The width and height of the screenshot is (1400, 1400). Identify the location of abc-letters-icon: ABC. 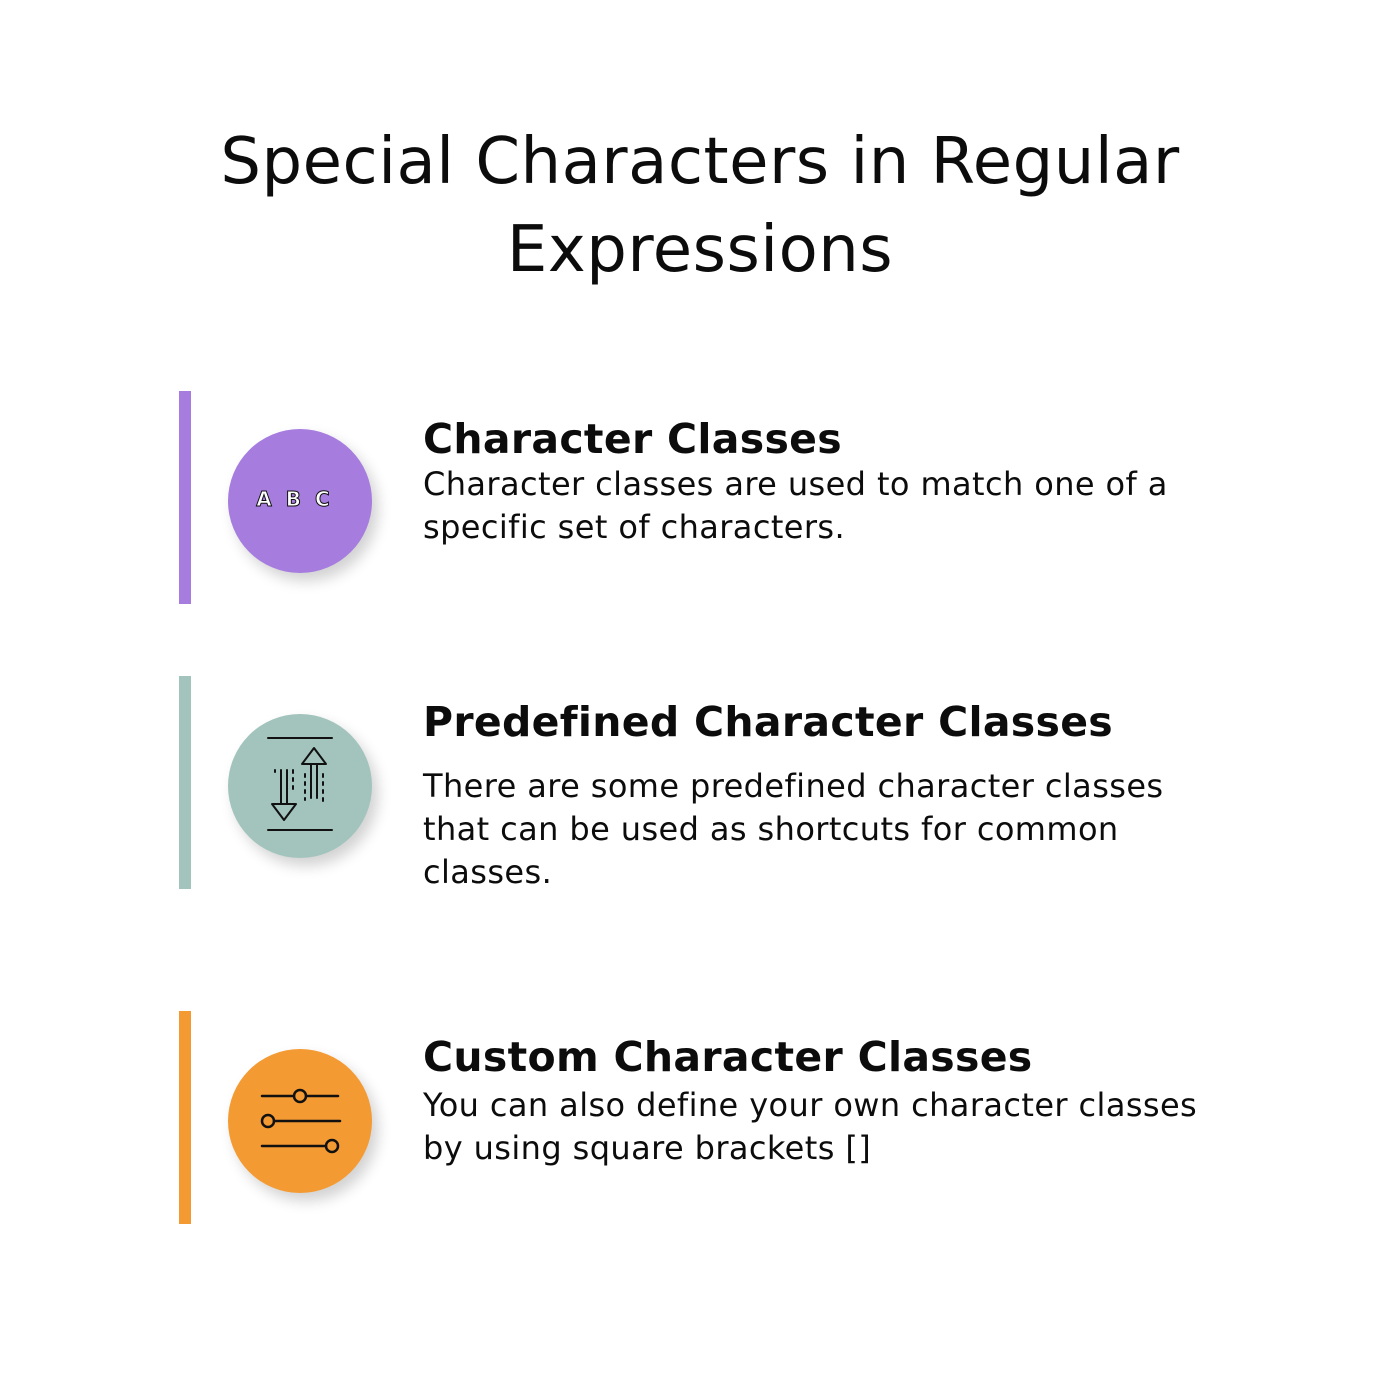
(300, 501).